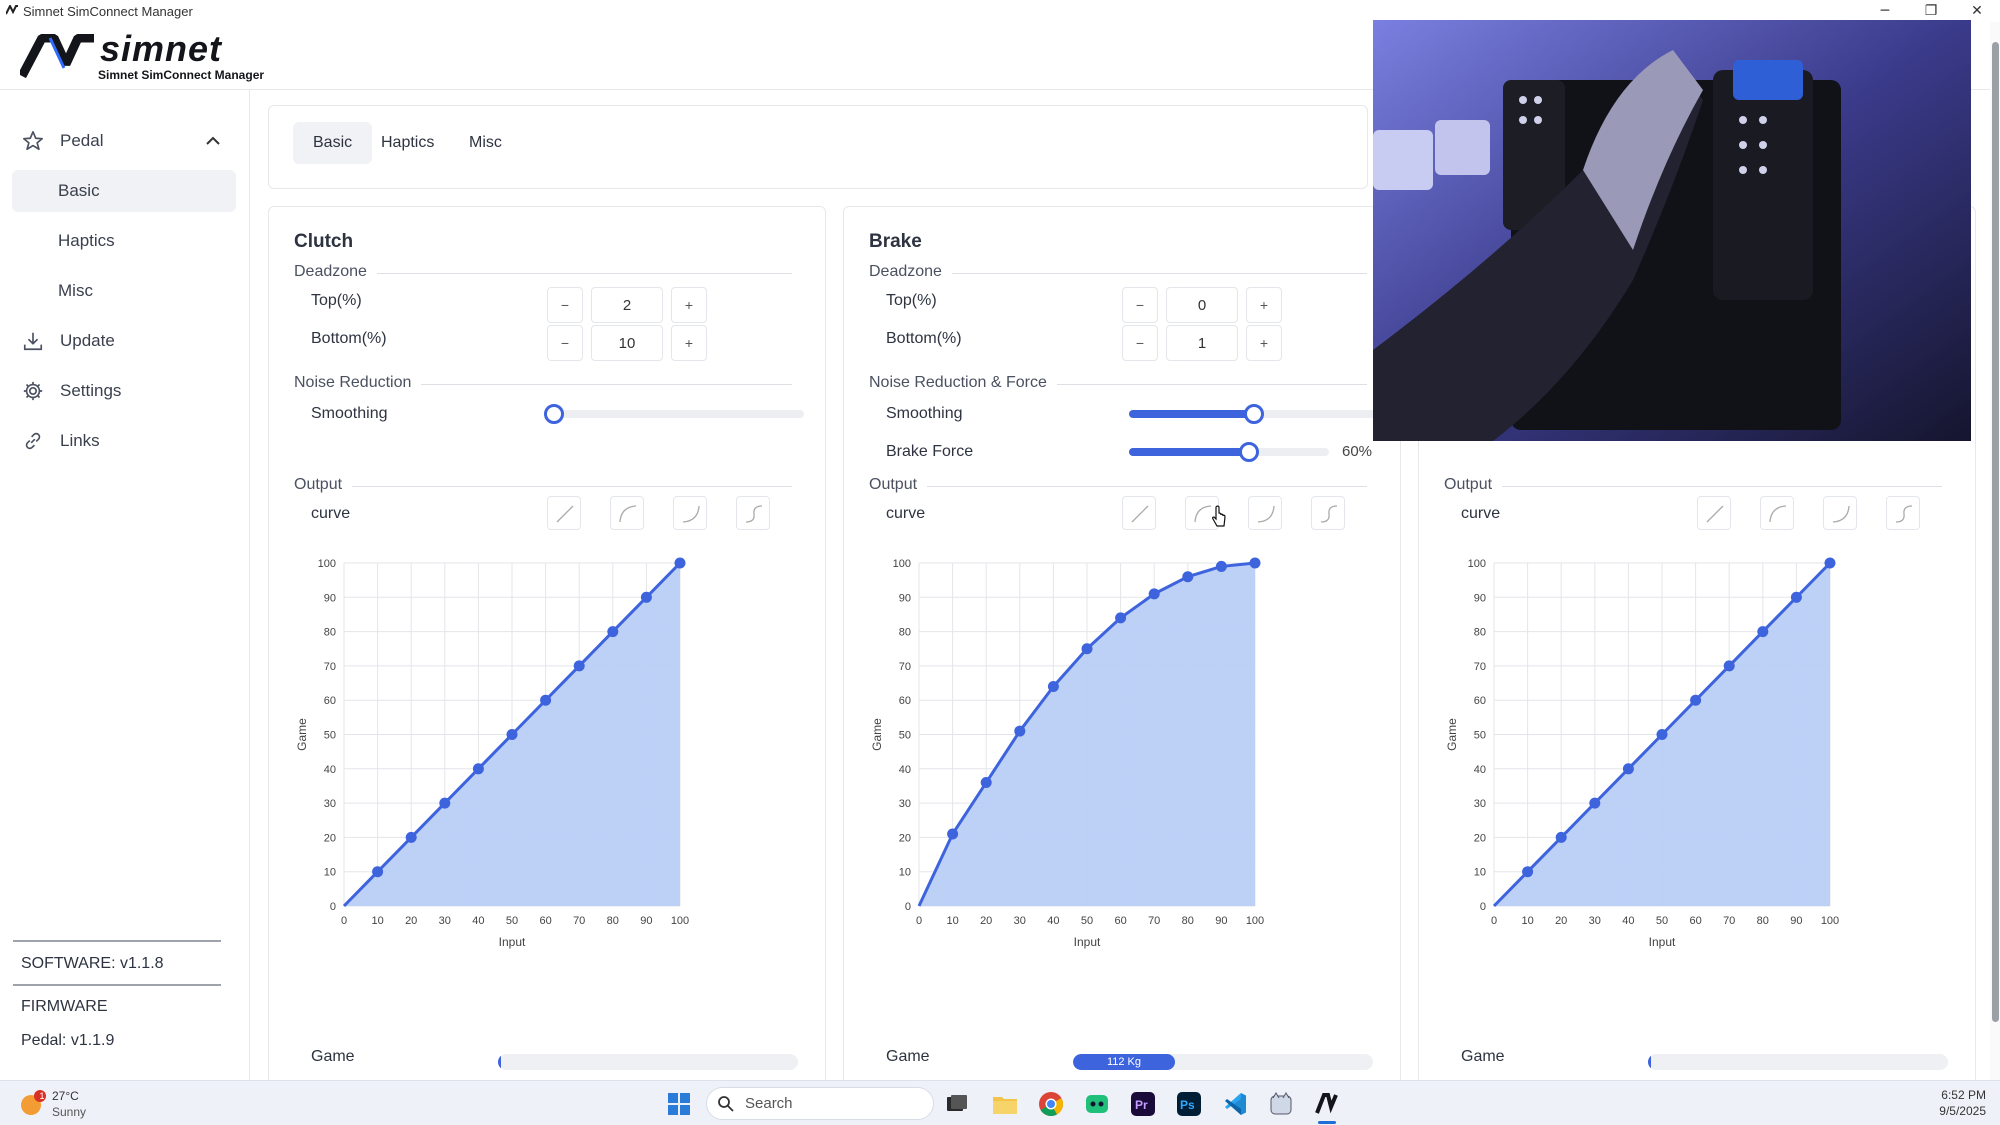 This screenshot has height=1125, width=2000. Describe the element at coordinates (1143, 1104) in the screenshot. I see `premiere-icon: Pr` at that location.